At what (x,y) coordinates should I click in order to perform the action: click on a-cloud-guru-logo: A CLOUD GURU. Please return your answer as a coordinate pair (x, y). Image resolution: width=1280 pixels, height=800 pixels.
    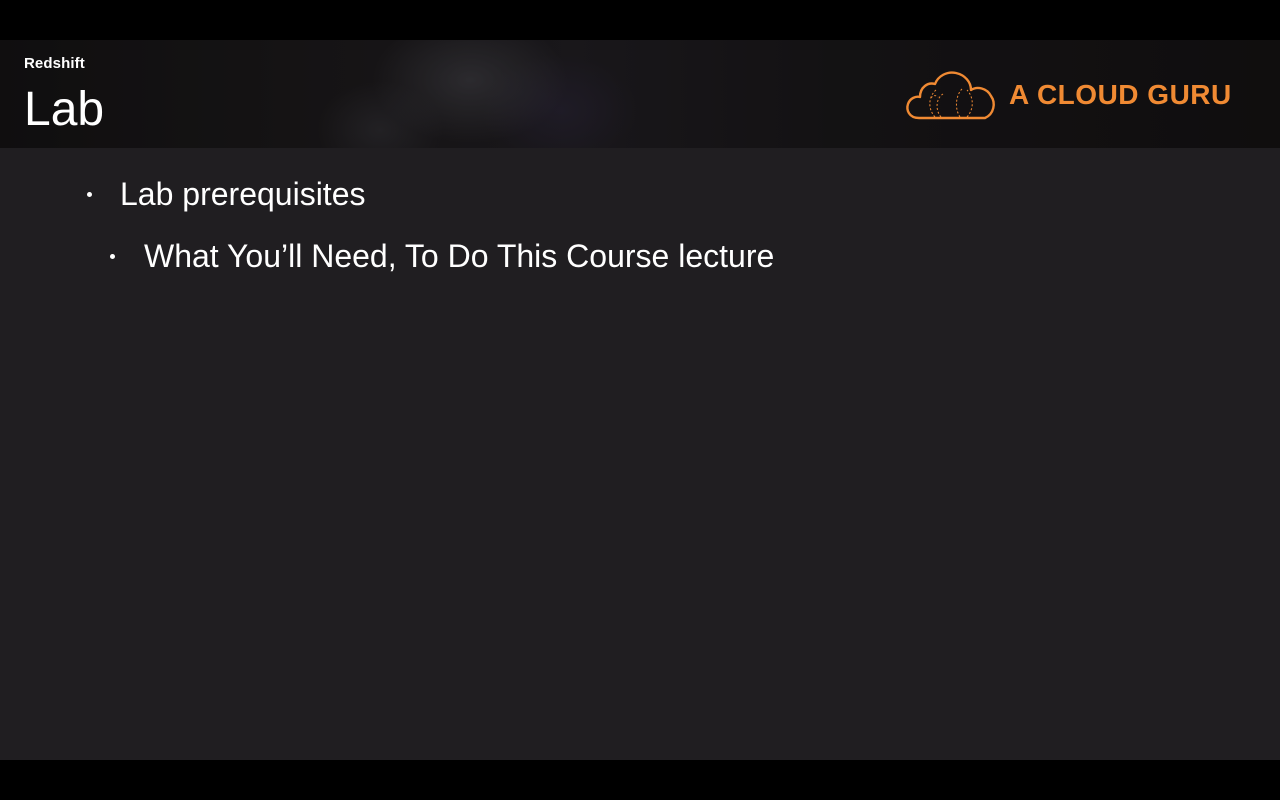
    Looking at the image, I should click on (1075, 95).